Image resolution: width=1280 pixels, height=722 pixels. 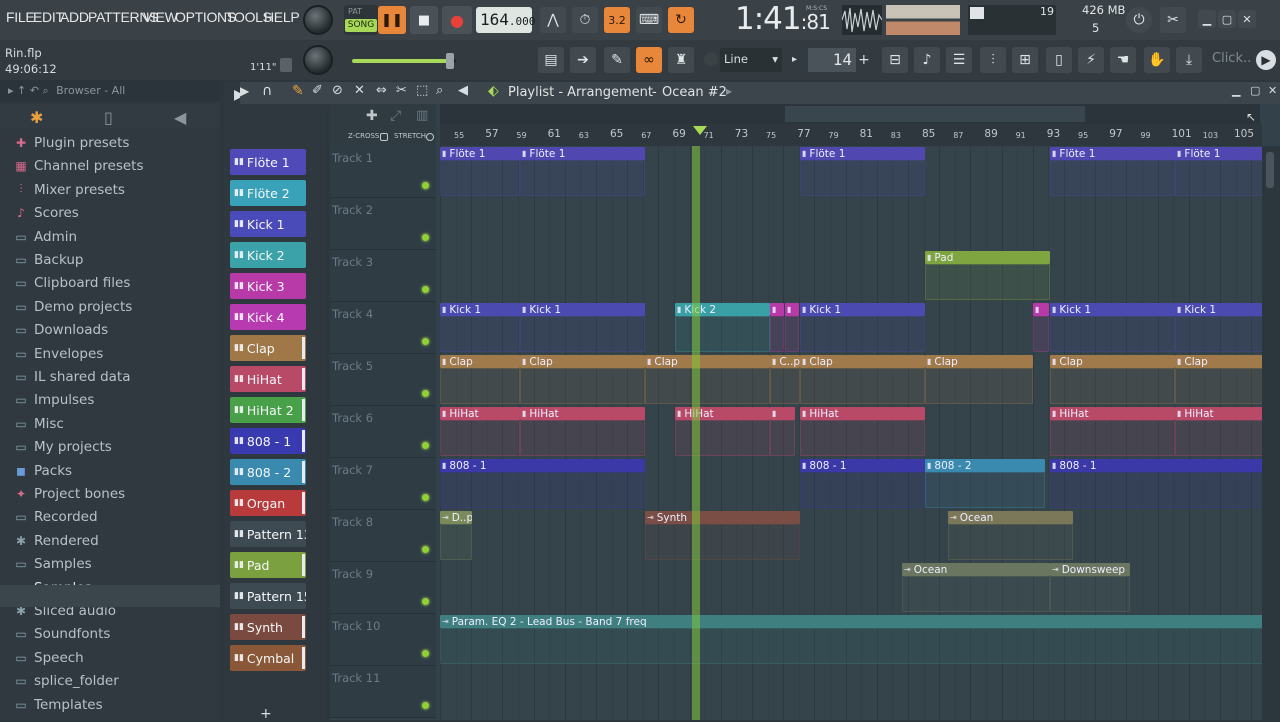 What do you see at coordinates (832, 60) in the screenshot?
I see `snap-value: 14` at bounding box center [832, 60].